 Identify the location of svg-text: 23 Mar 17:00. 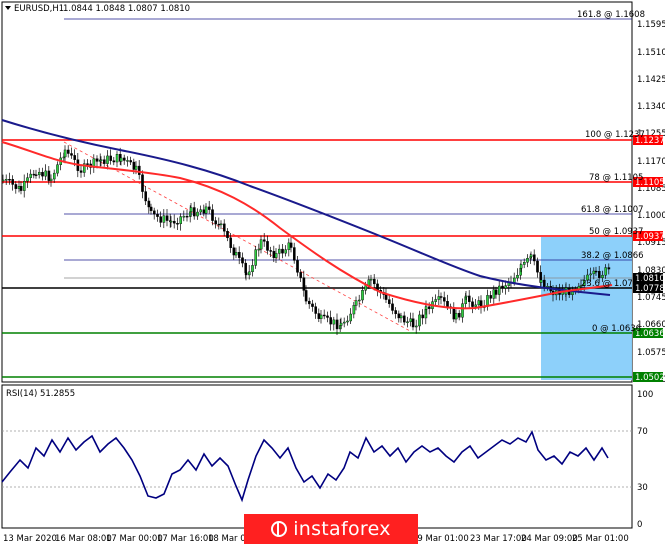
(498, 539).